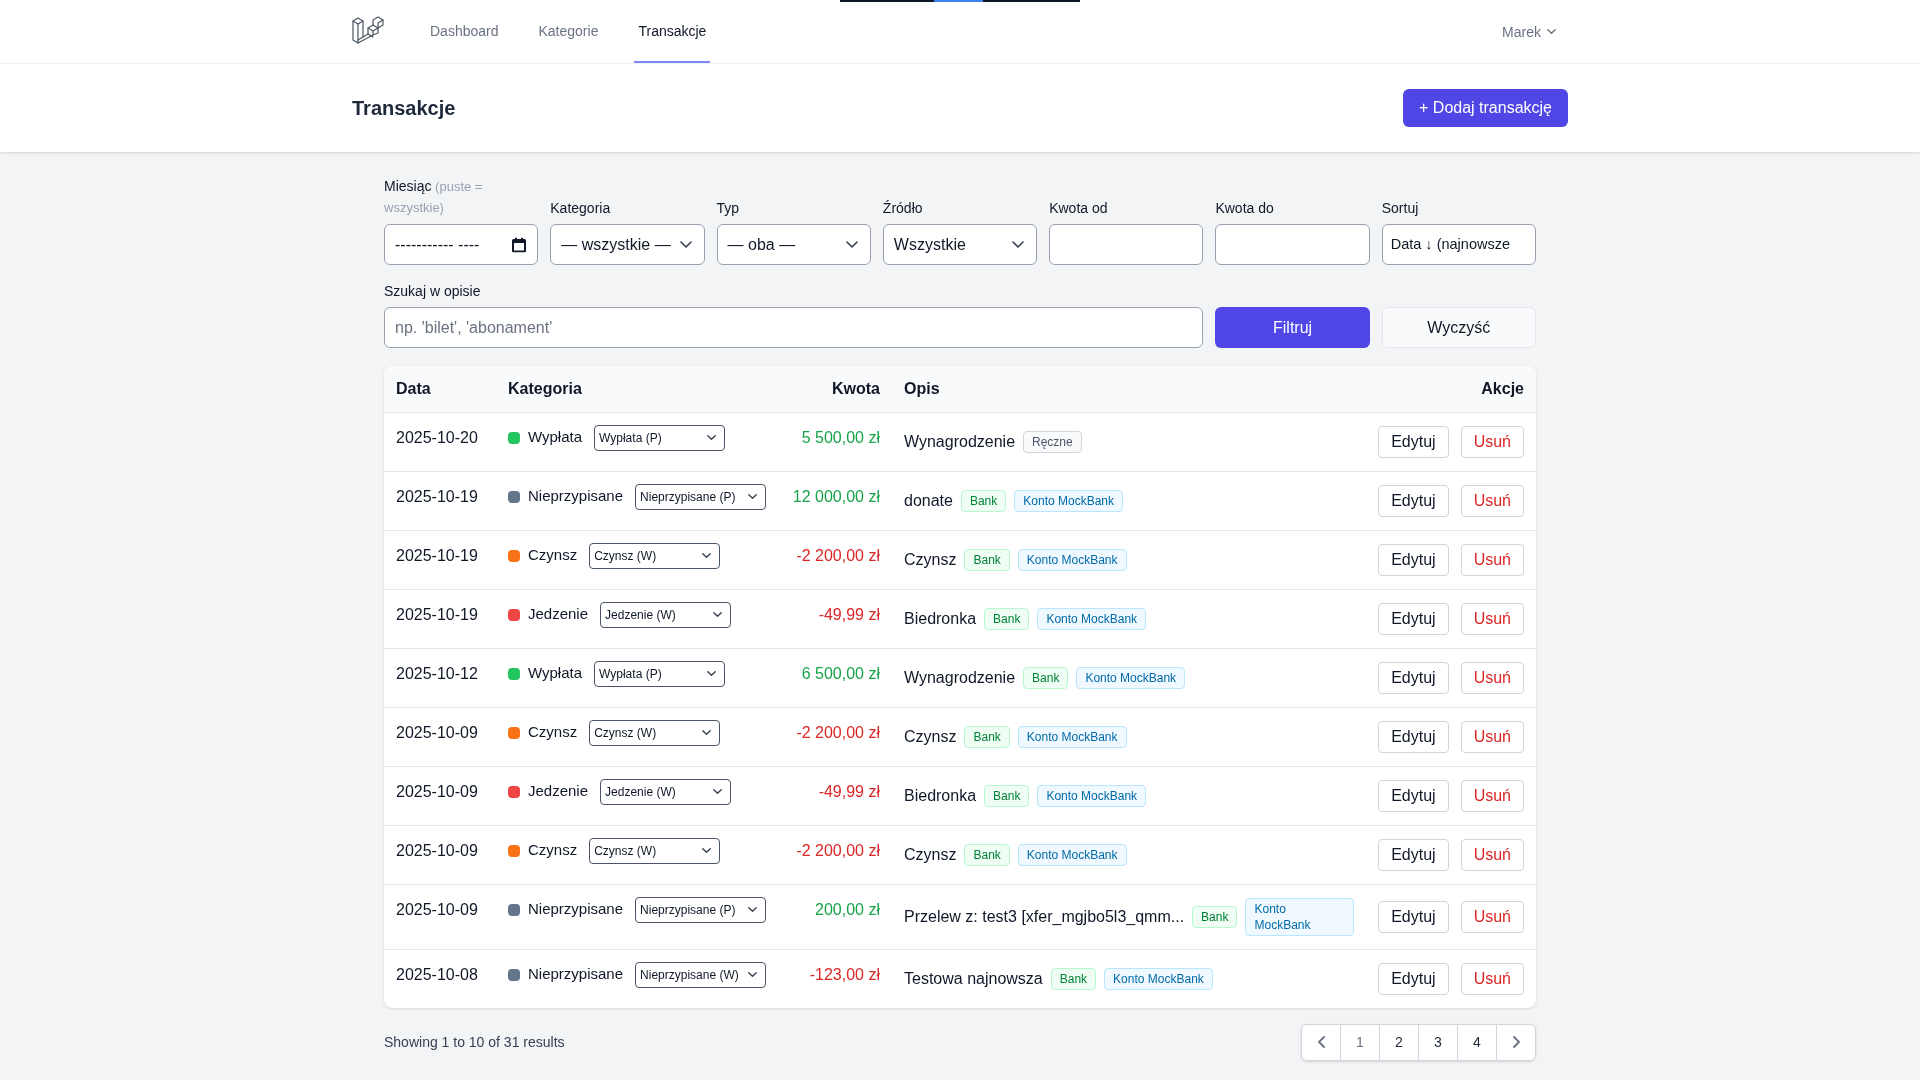 This screenshot has width=1920, height=1080. What do you see at coordinates (1321, 1042) in the screenshot?
I see `prev-page-button` at bounding box center [1321, 1042].